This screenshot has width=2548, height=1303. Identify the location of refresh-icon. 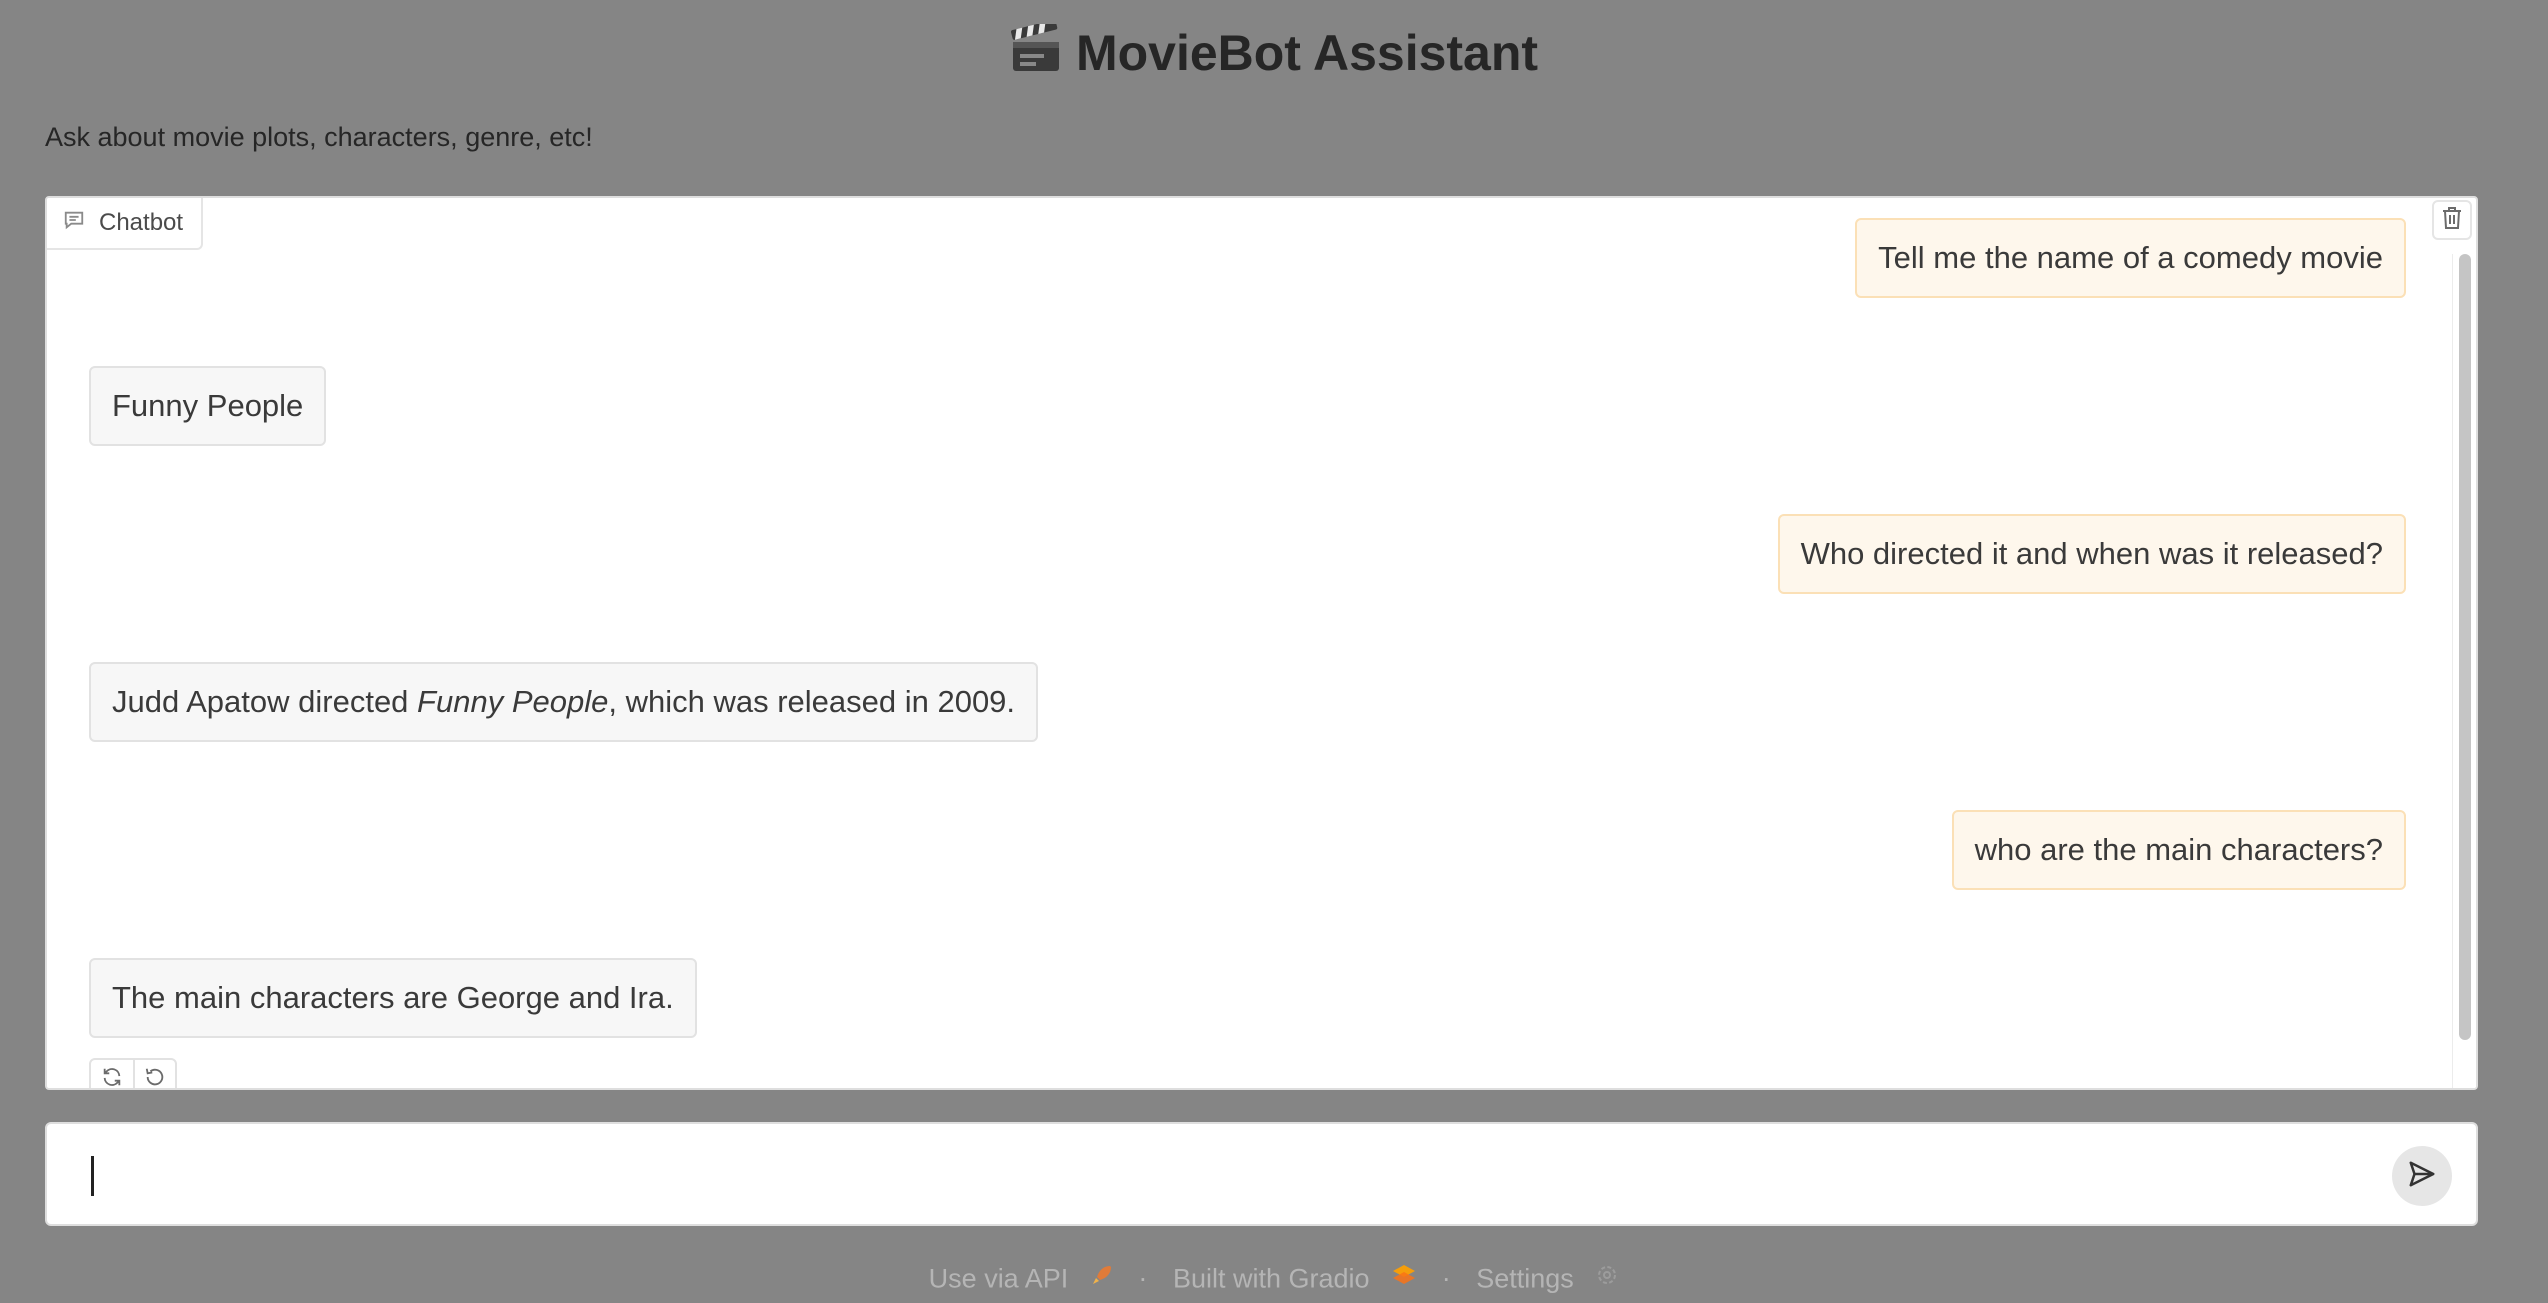
(112, 1077).